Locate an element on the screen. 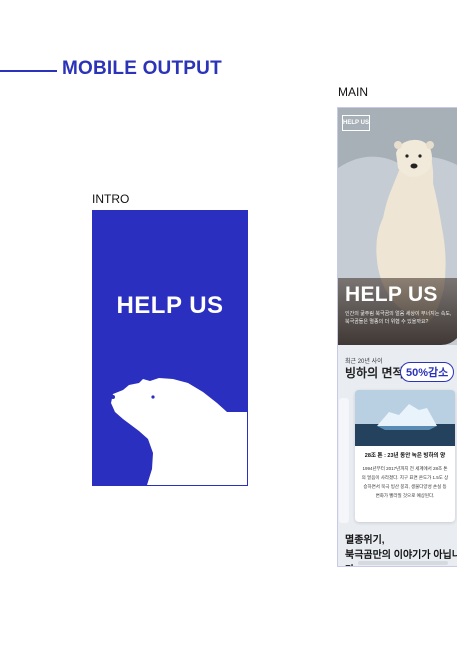 This screenshot has width=457, height=646. main-label: MAIN is located at coordinates (353, 92).